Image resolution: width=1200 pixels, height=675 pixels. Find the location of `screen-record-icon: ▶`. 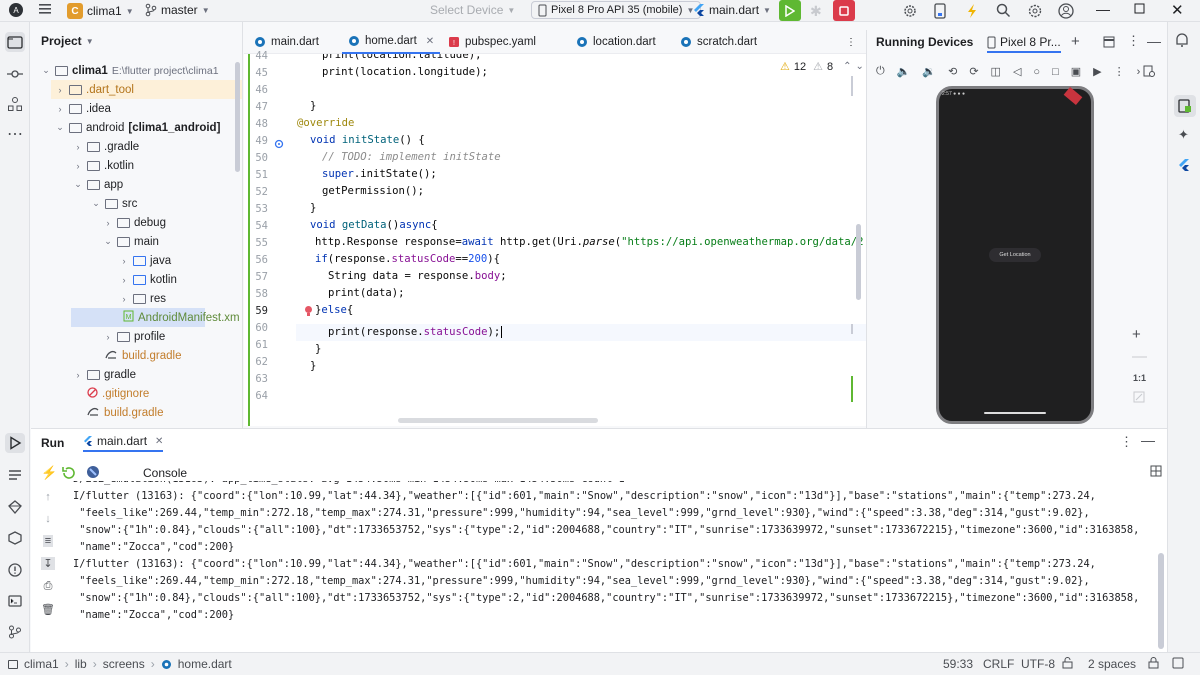

screen-record-icon: ▶ is located at coordinates (1097, 71).